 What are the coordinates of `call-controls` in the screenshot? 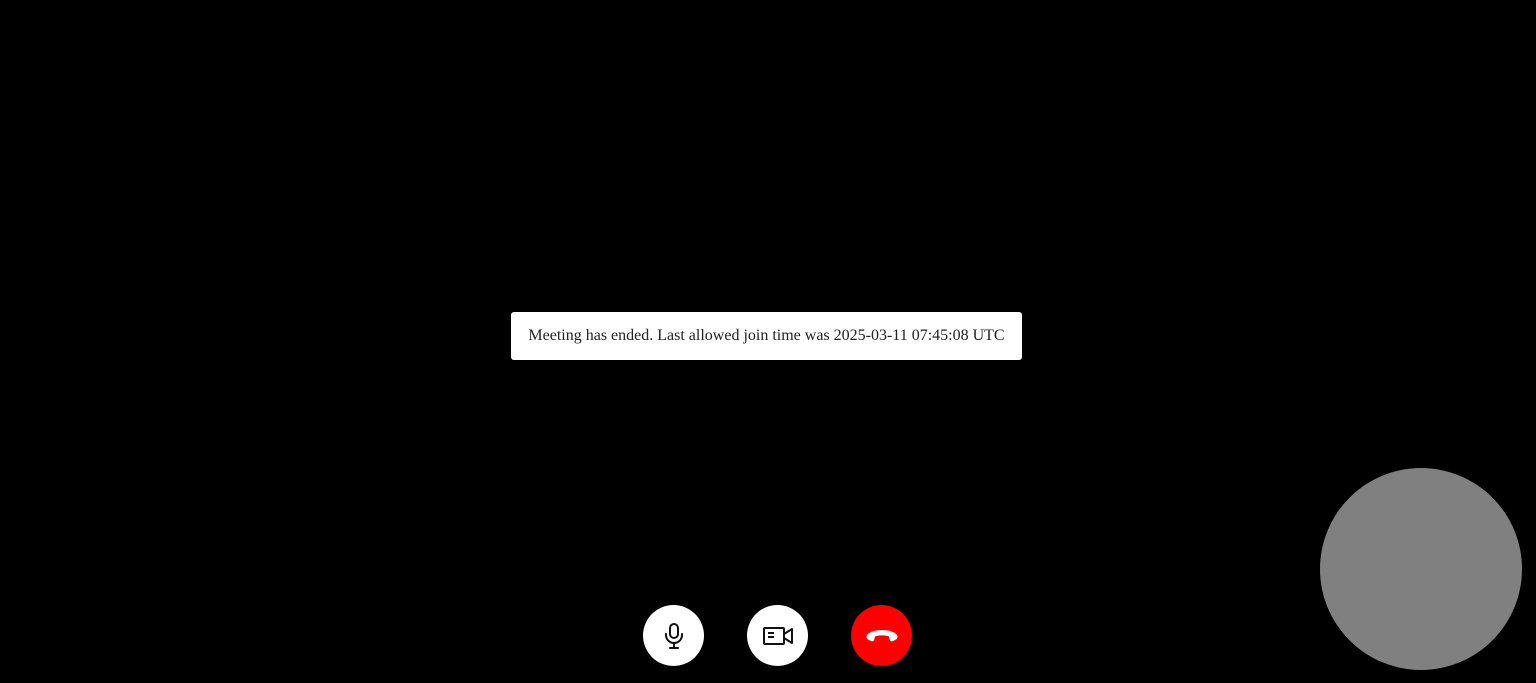 It's located at (777, 635).